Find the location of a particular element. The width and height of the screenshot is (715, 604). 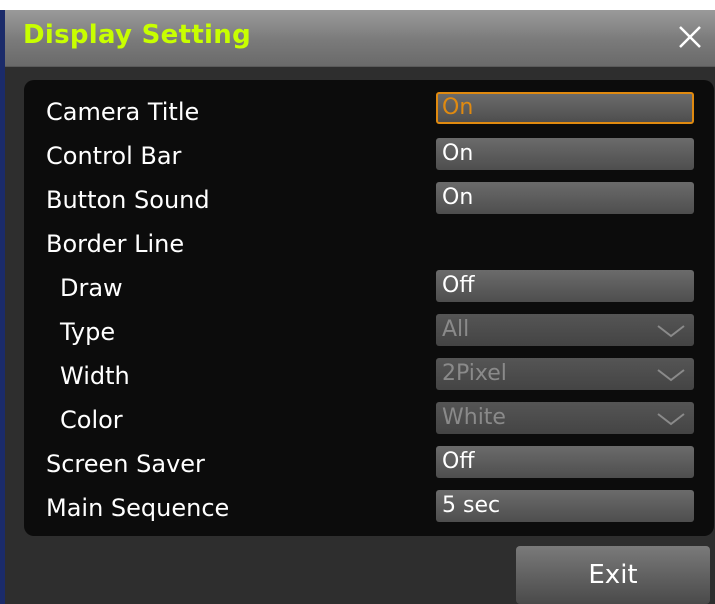

setting-label-border-line: Border Line is located at coordinates (115, 244).